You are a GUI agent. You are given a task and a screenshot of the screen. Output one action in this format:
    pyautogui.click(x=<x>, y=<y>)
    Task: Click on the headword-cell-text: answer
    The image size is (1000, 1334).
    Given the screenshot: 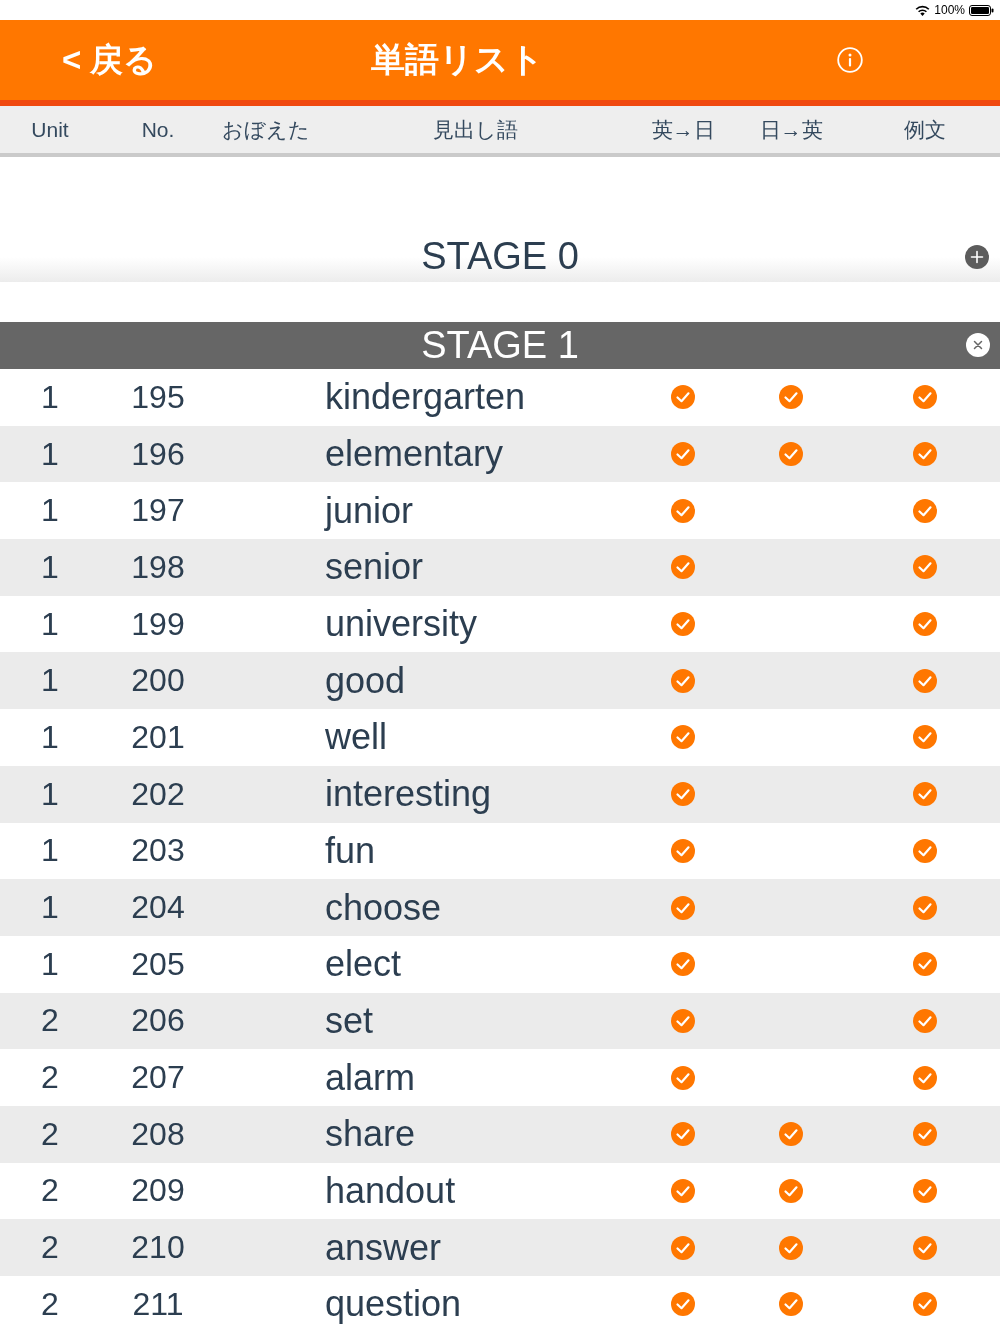 What is the action you would take?
    pyautogui.click(x=383, y=1247)
    